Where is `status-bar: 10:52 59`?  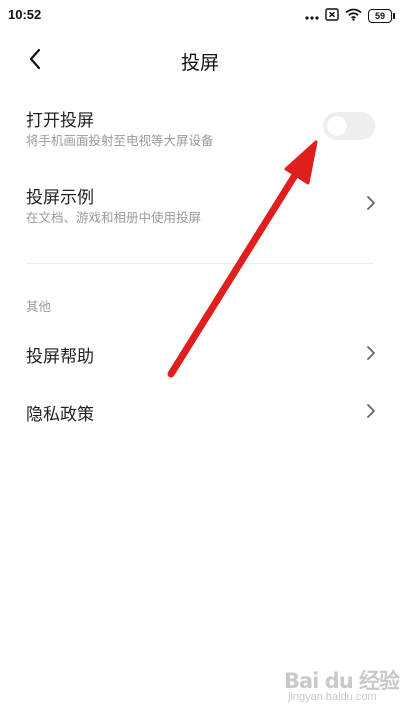
status-bar: 10:52 59 is located at coordinates (200, 15).